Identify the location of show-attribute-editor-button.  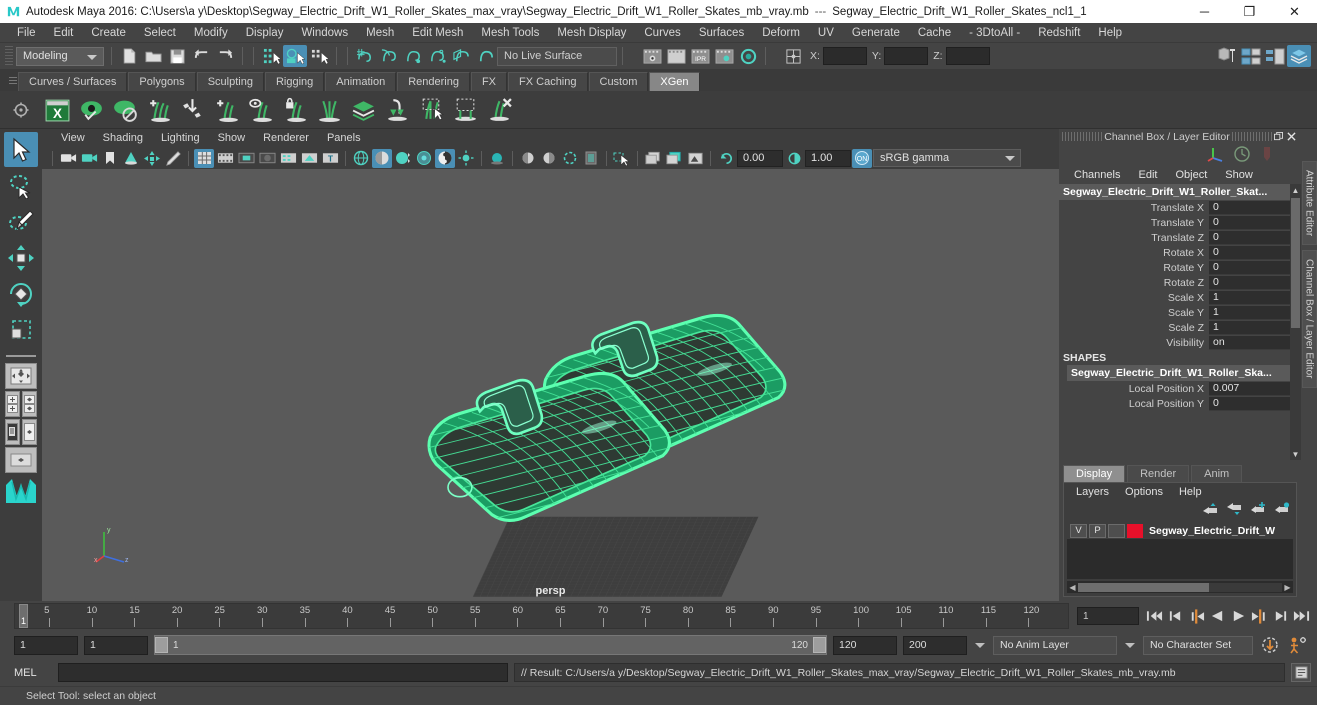
(1251, 56).